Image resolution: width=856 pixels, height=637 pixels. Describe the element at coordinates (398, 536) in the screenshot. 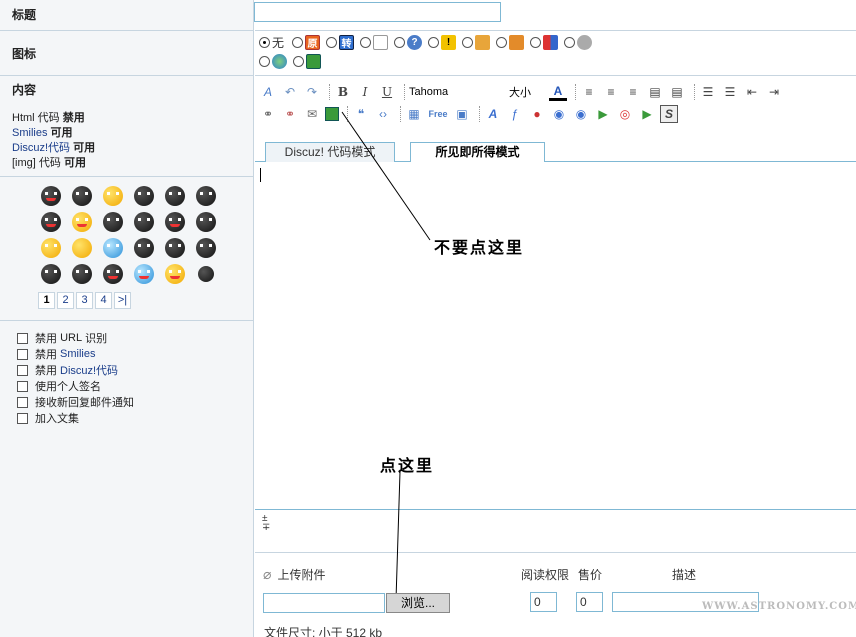

I see `arrow-line-click-here` at that location.